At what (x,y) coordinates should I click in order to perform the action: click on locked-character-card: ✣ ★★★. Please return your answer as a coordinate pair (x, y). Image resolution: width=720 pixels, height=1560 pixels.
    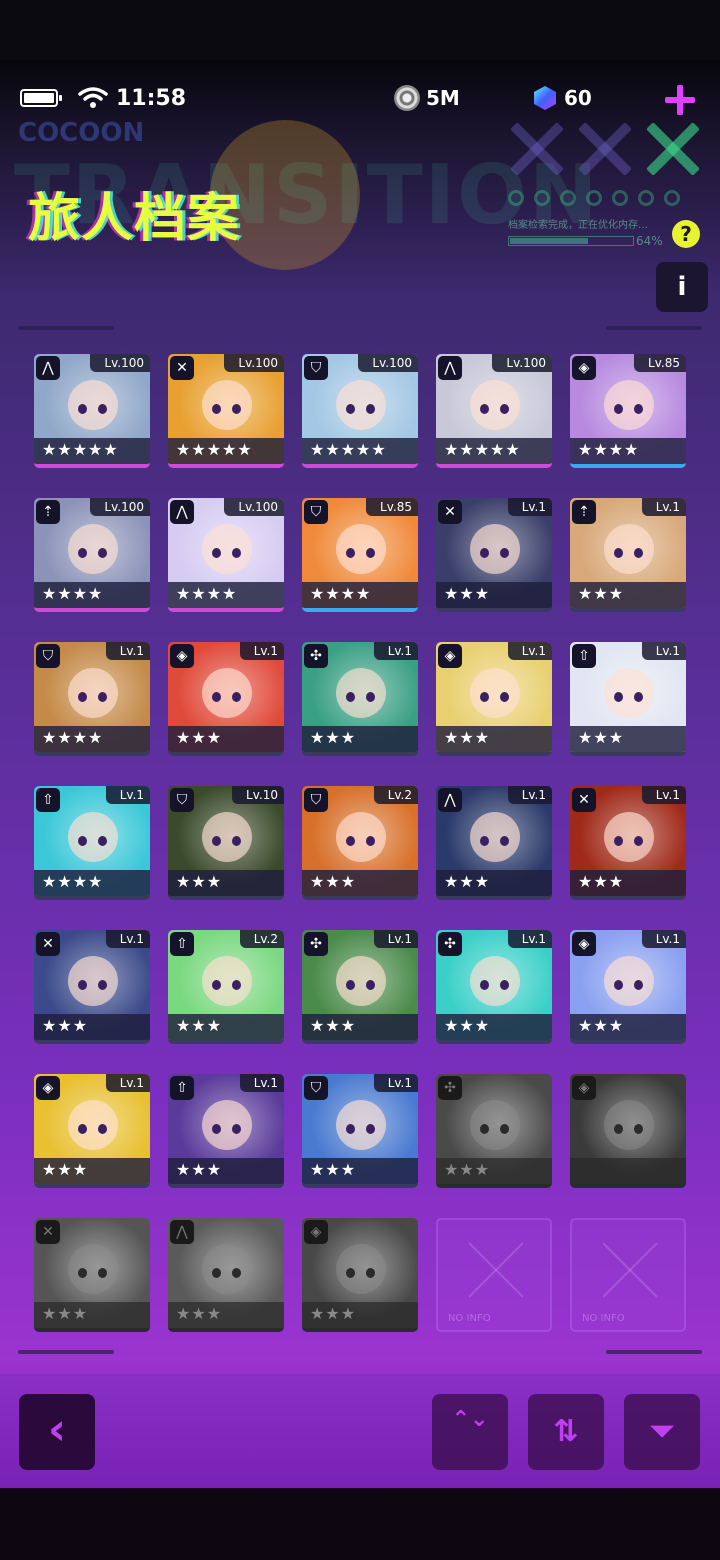
    Looking at the image, I should click on (494, 1131).